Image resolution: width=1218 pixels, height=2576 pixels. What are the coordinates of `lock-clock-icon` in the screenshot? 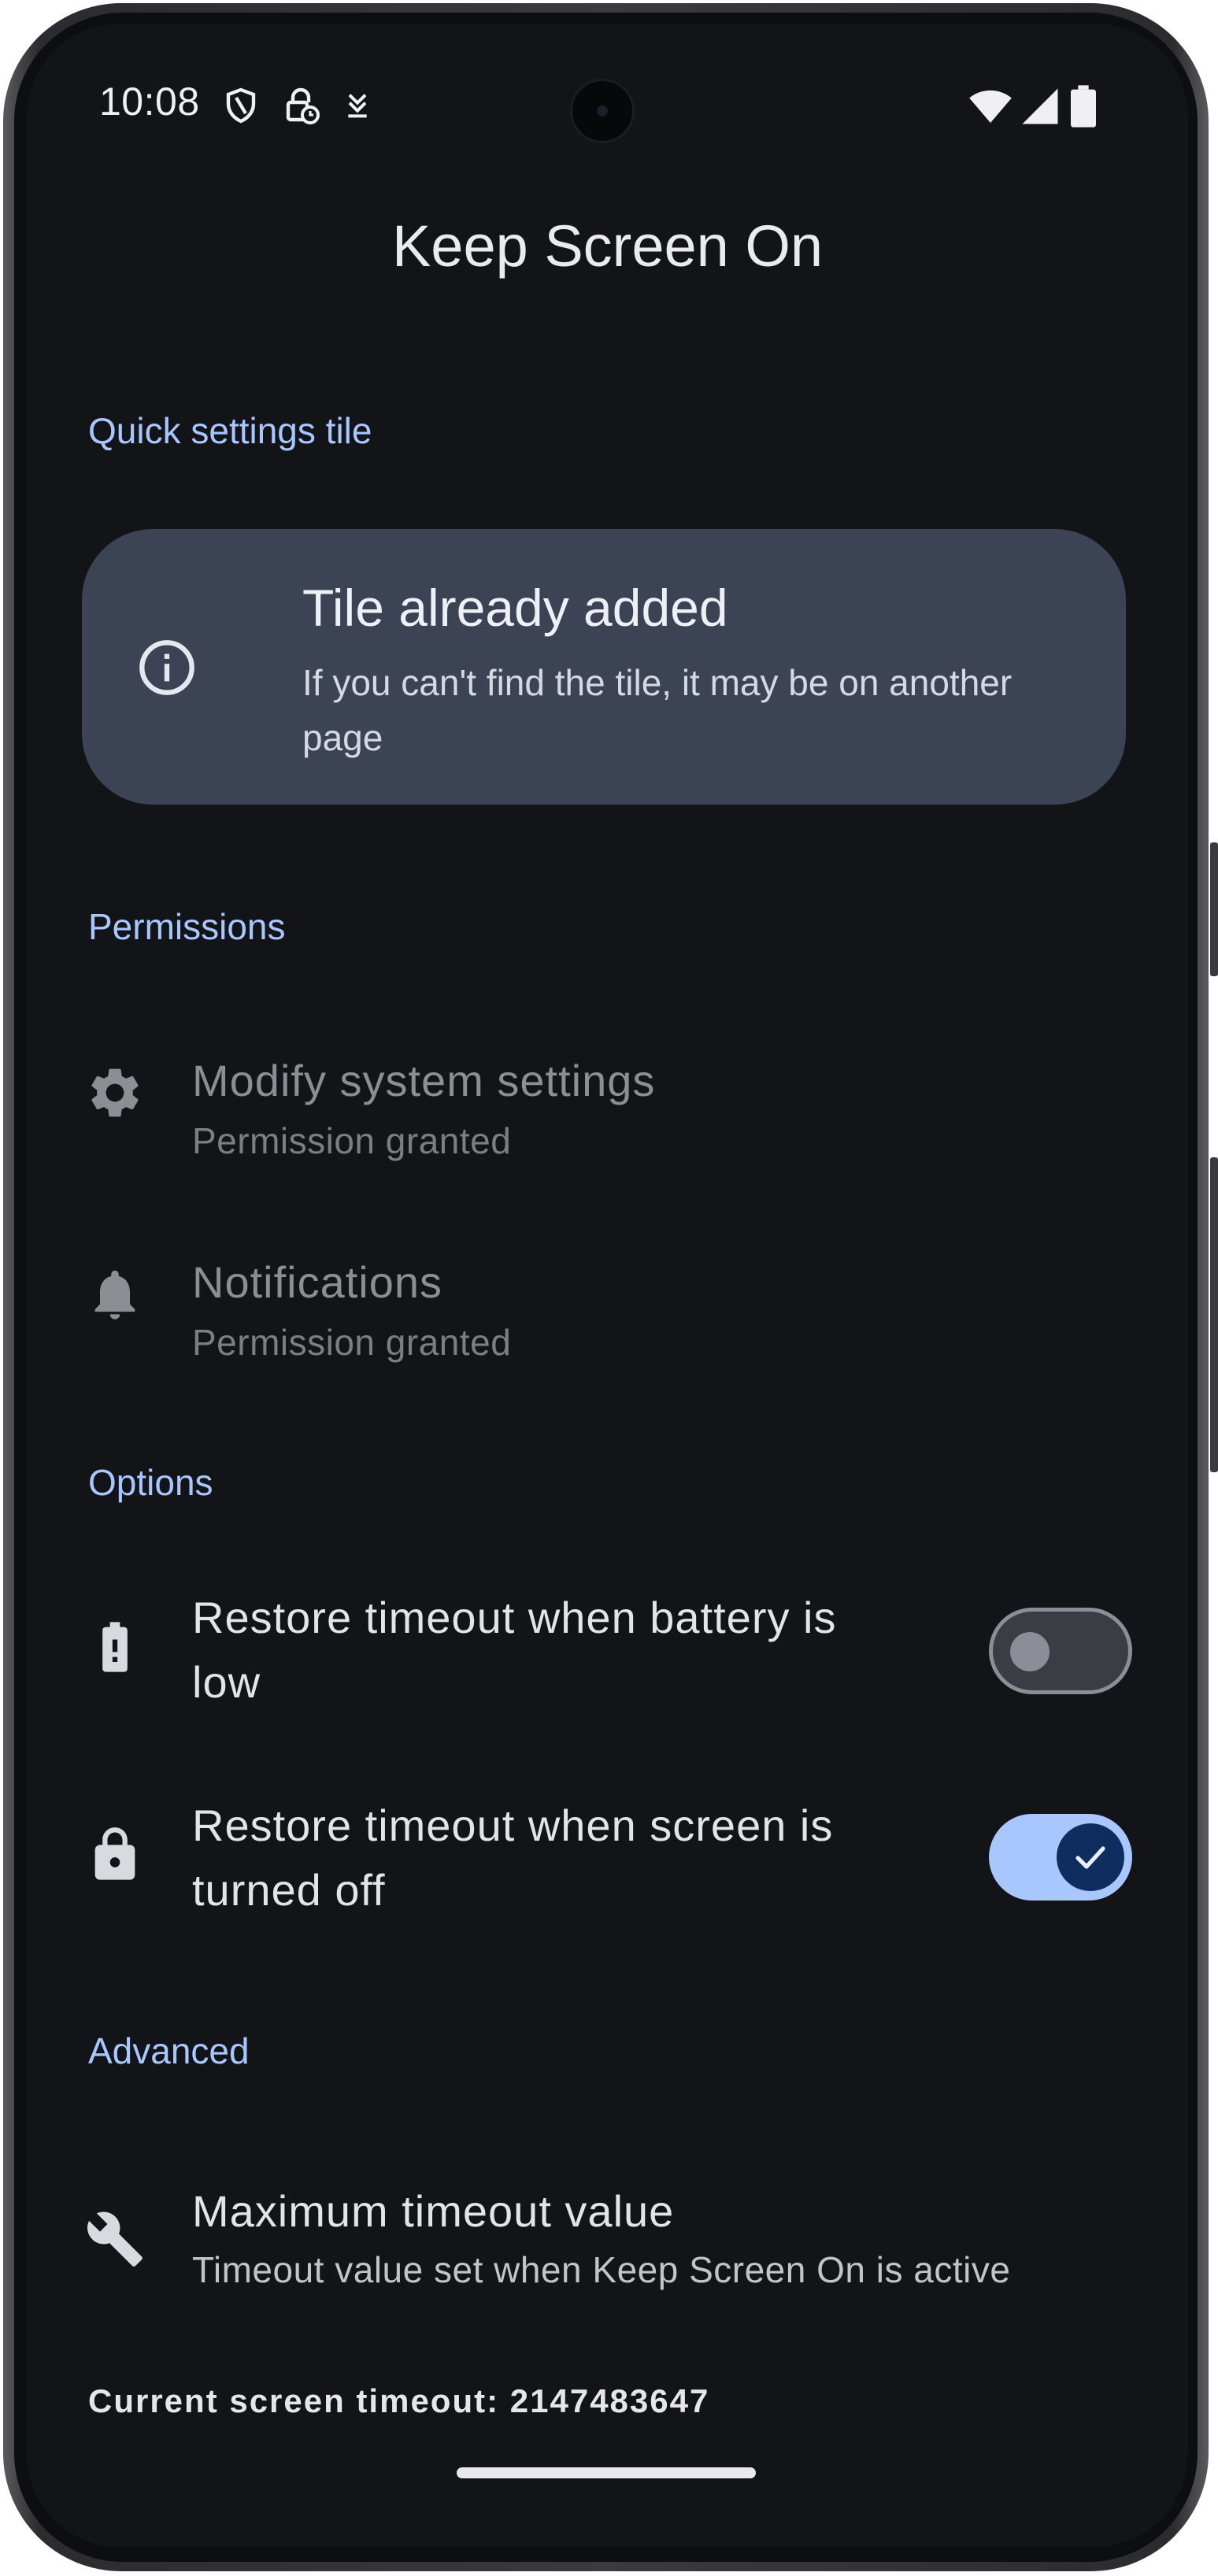 It's located at (303, 105).